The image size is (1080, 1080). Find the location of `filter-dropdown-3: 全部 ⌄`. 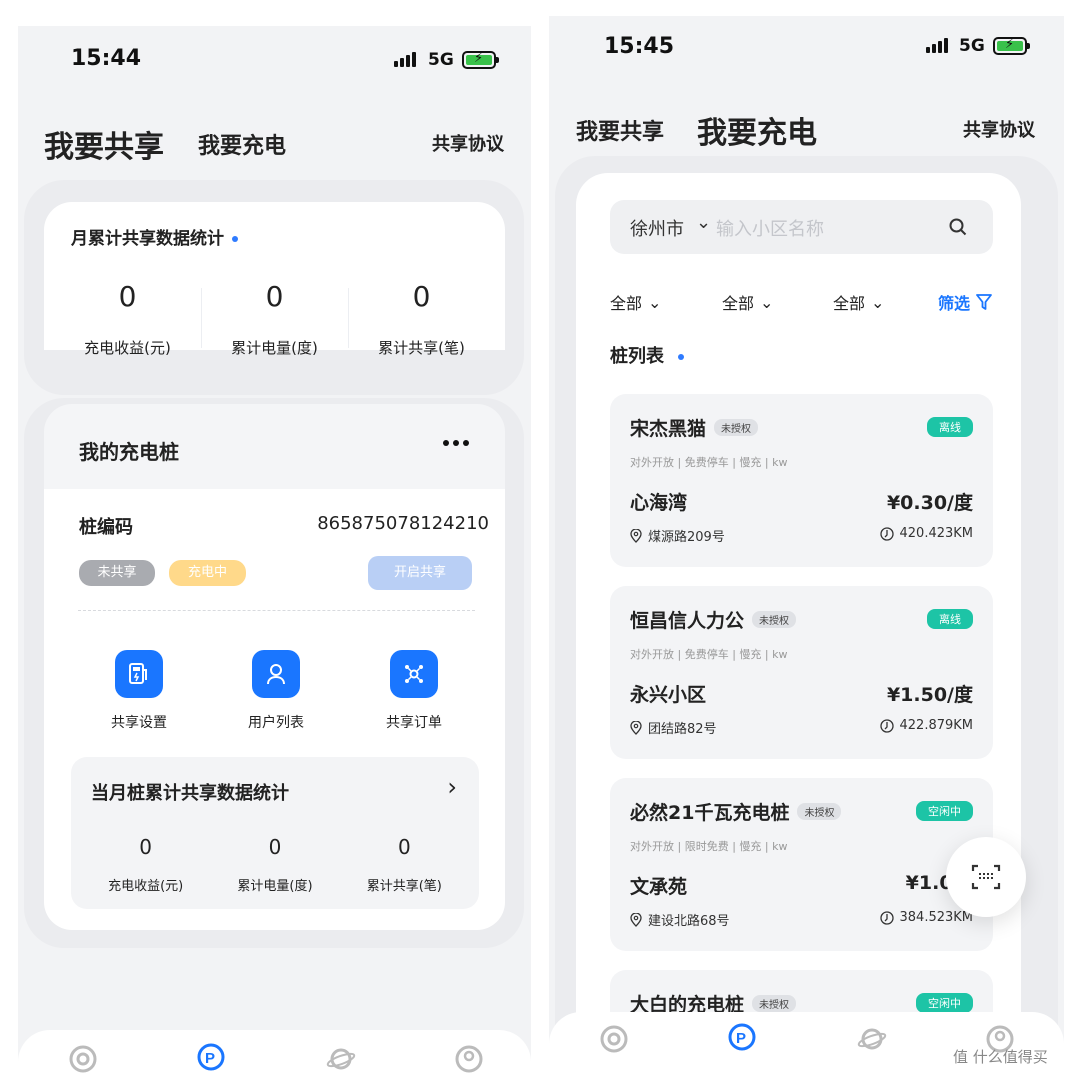

filter-dropdown-3: 全部 ⌄ is located at coordinates (858, 302).